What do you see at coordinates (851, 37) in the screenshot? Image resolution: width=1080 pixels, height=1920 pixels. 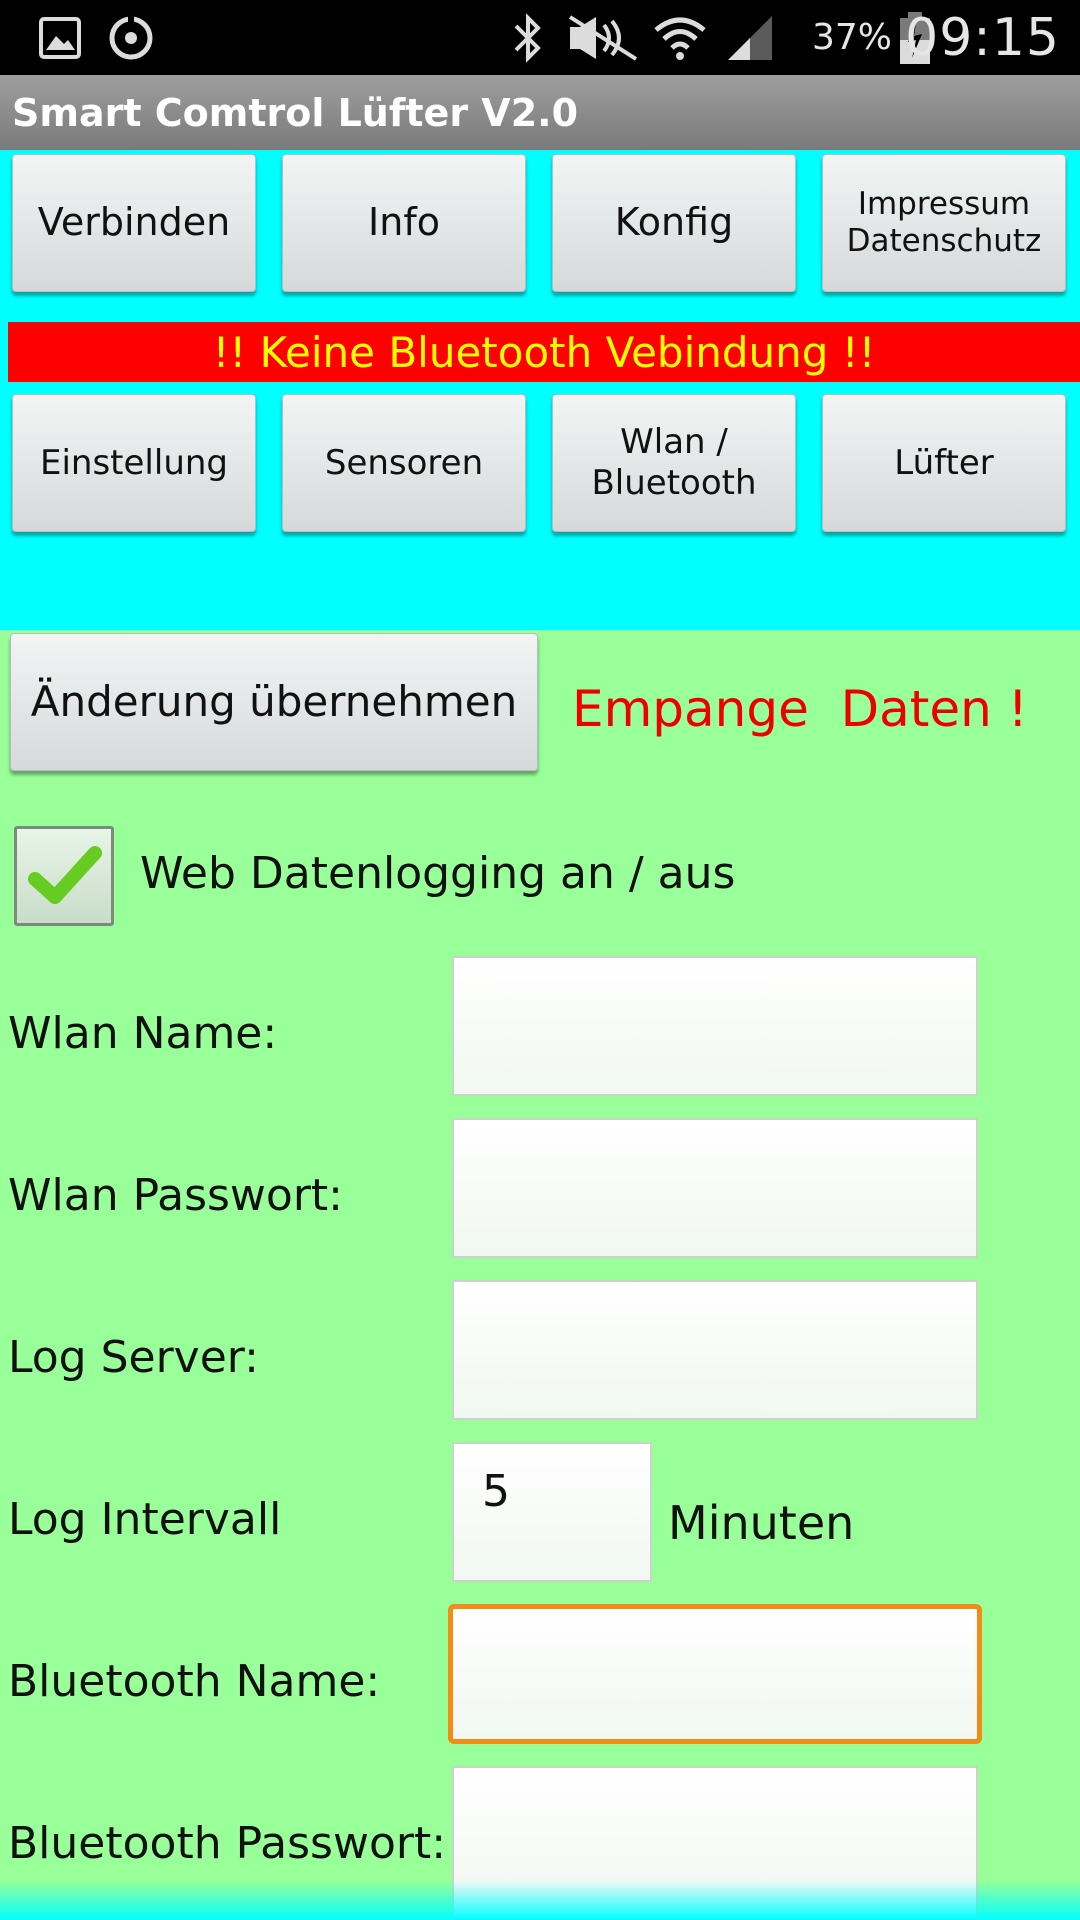 I see `battery-percentage: 37%` at bounding box center [851, 37].